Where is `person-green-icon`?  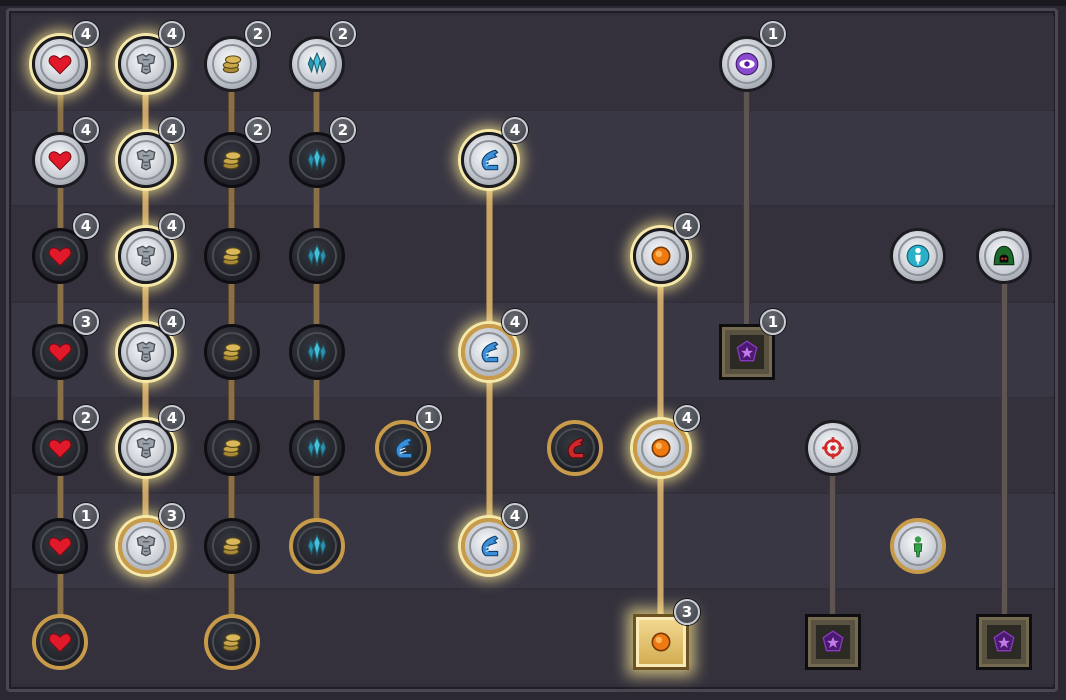
person-green-icon is located at coordinates (918, 546).